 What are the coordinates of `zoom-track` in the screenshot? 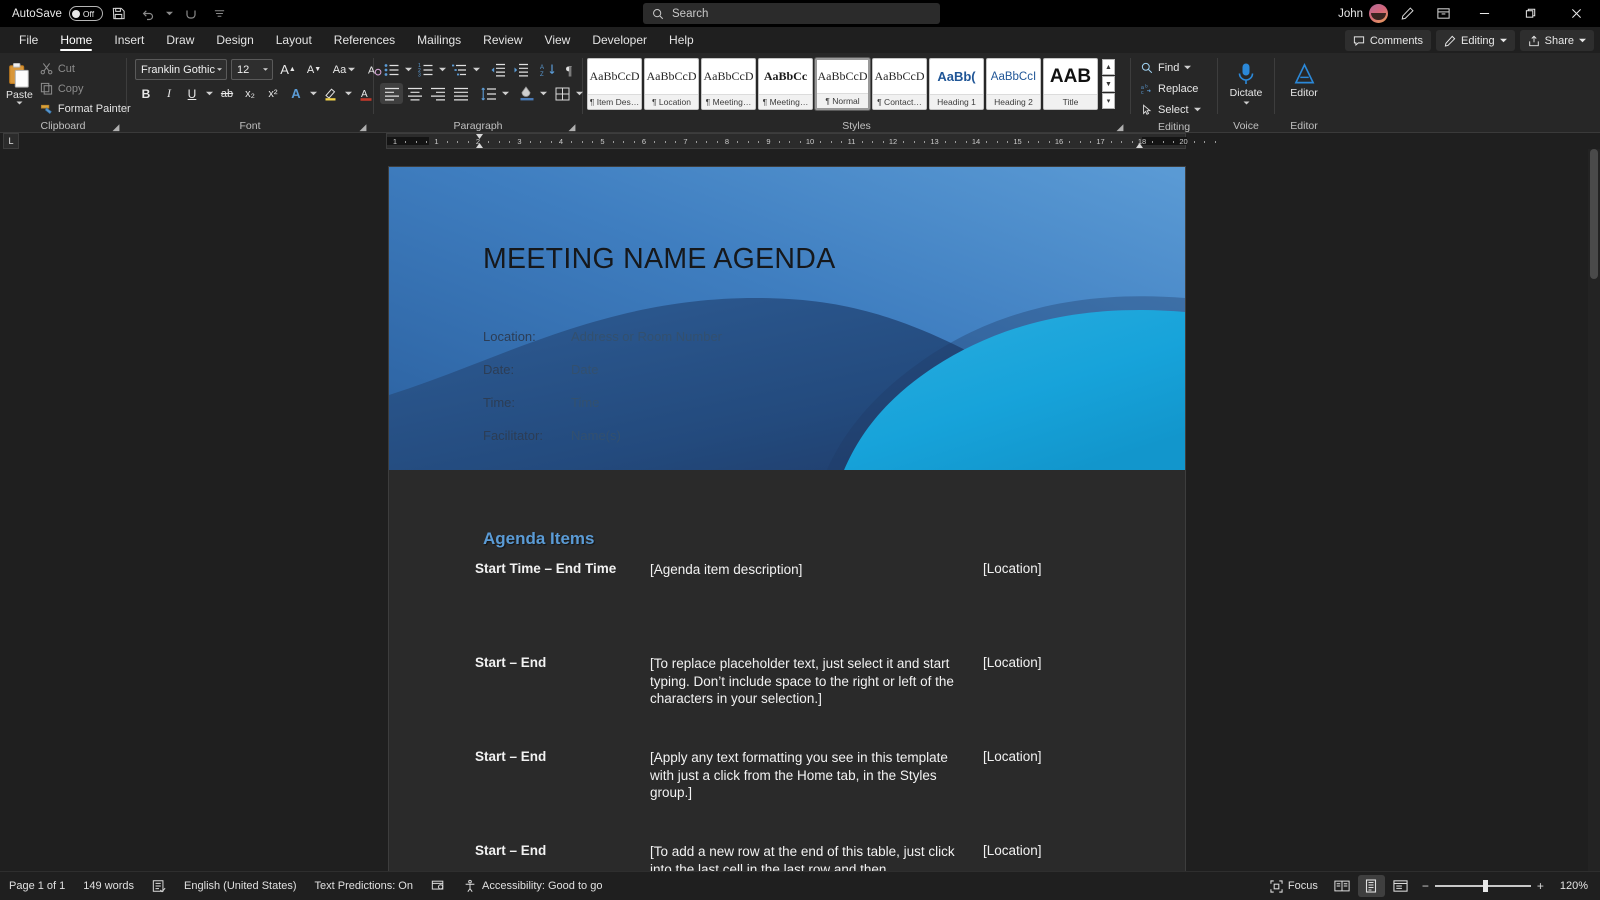 It's located at (1482, 886).